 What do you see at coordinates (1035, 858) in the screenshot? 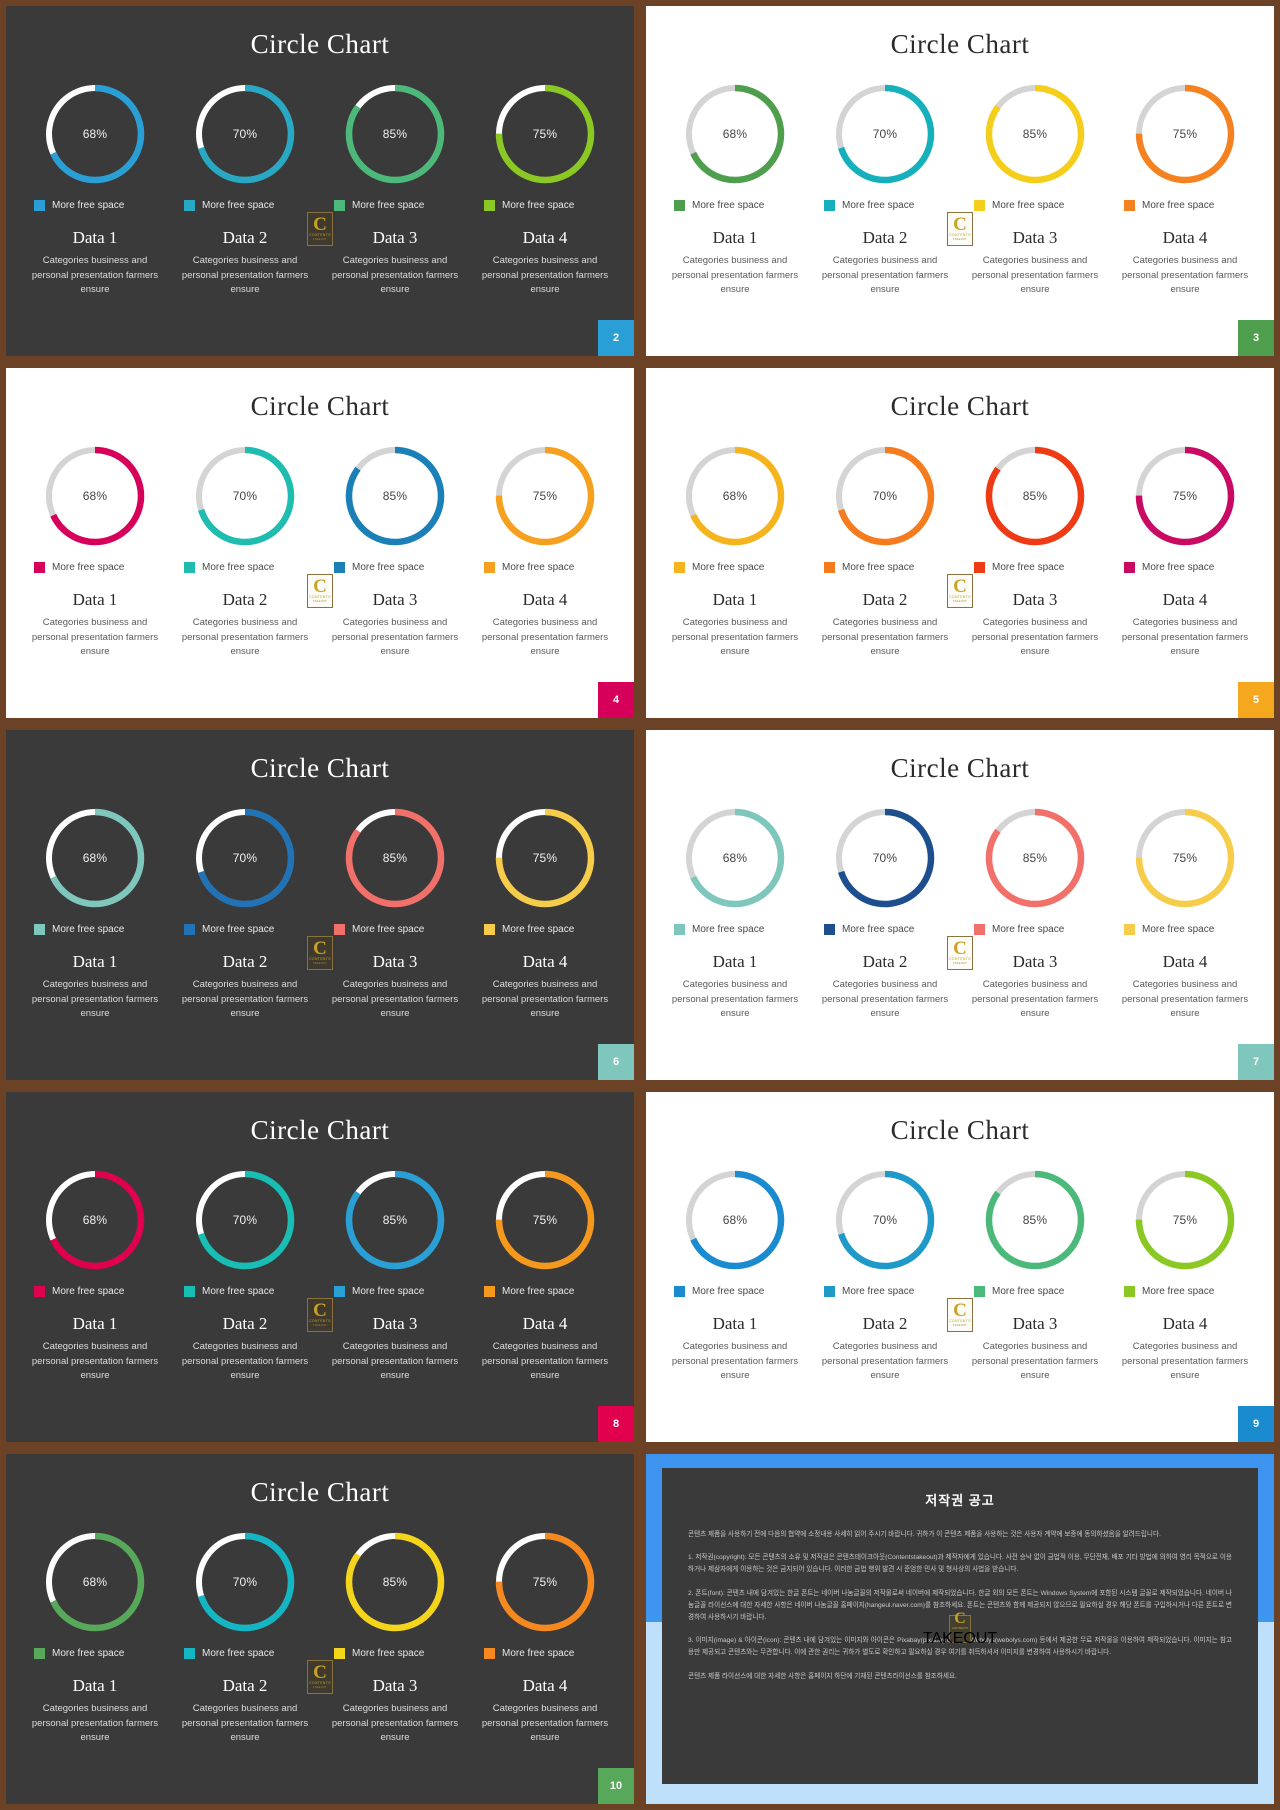
I see `donut-chart: 85%` at bounding box center [1035, 858].